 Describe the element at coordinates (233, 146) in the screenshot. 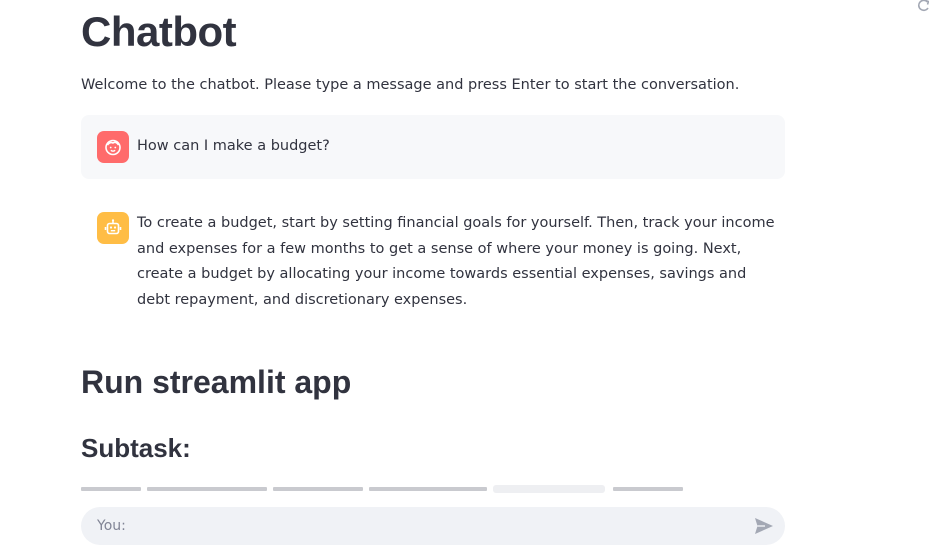

I see `message-text: How can I make a budget?` at that location.